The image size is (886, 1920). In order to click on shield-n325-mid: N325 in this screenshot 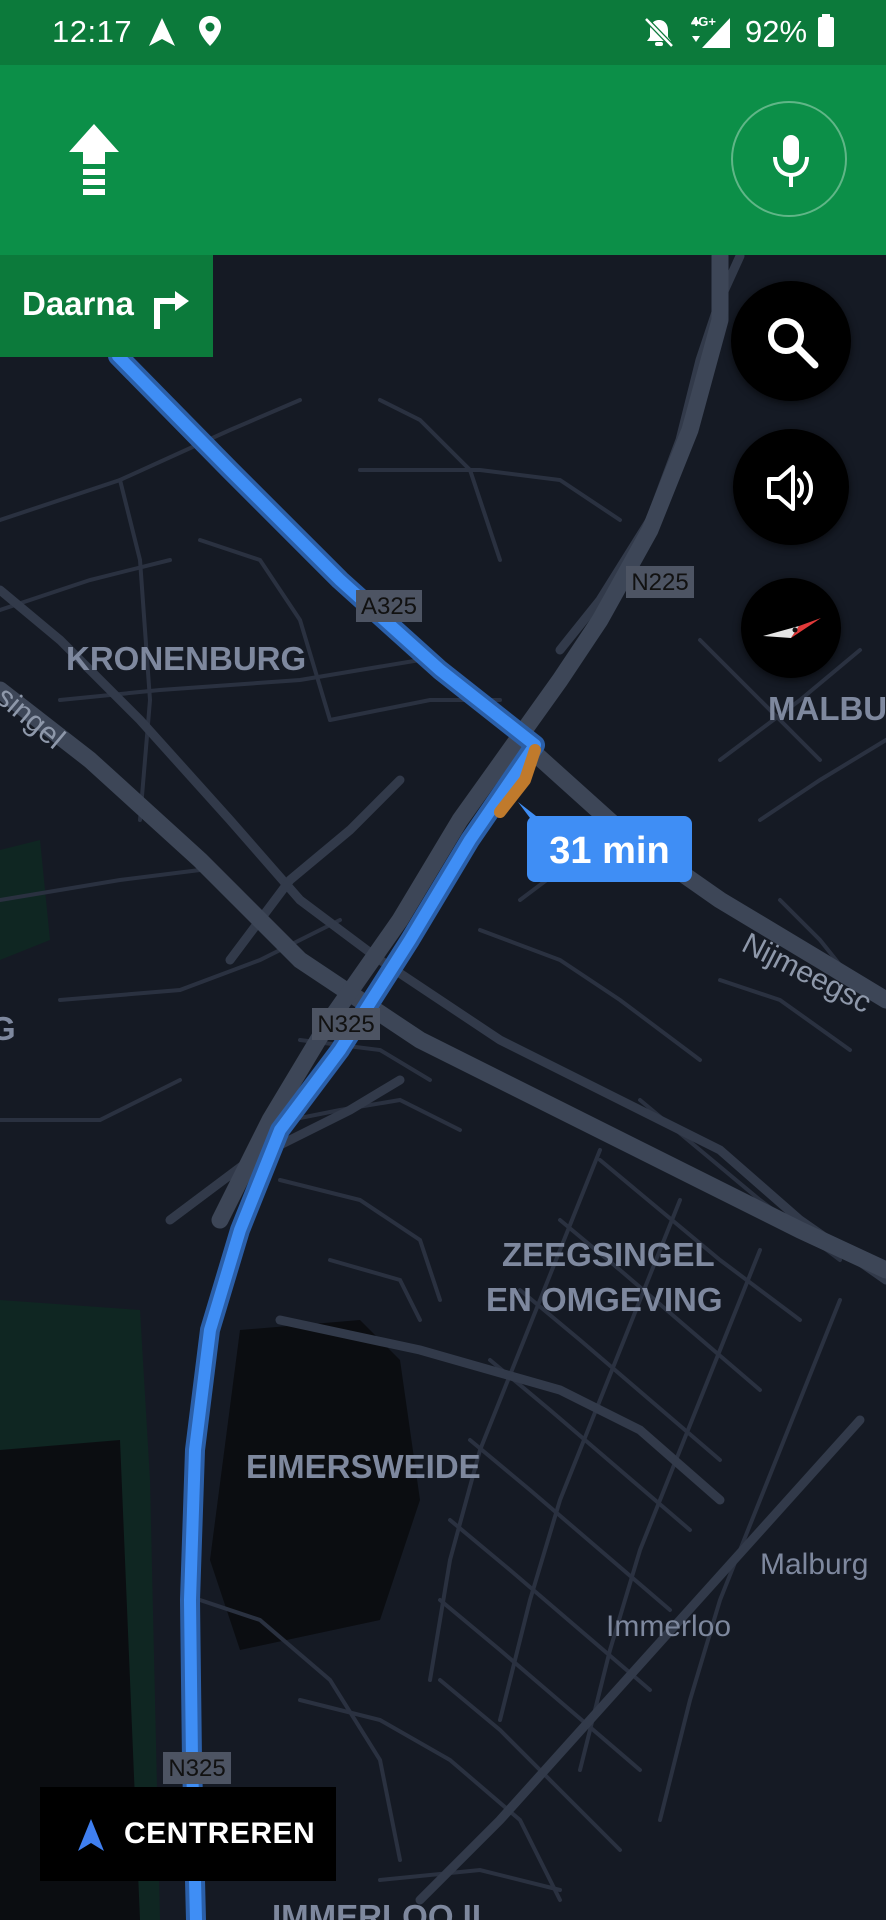, I will do `click(346, 1024)`.